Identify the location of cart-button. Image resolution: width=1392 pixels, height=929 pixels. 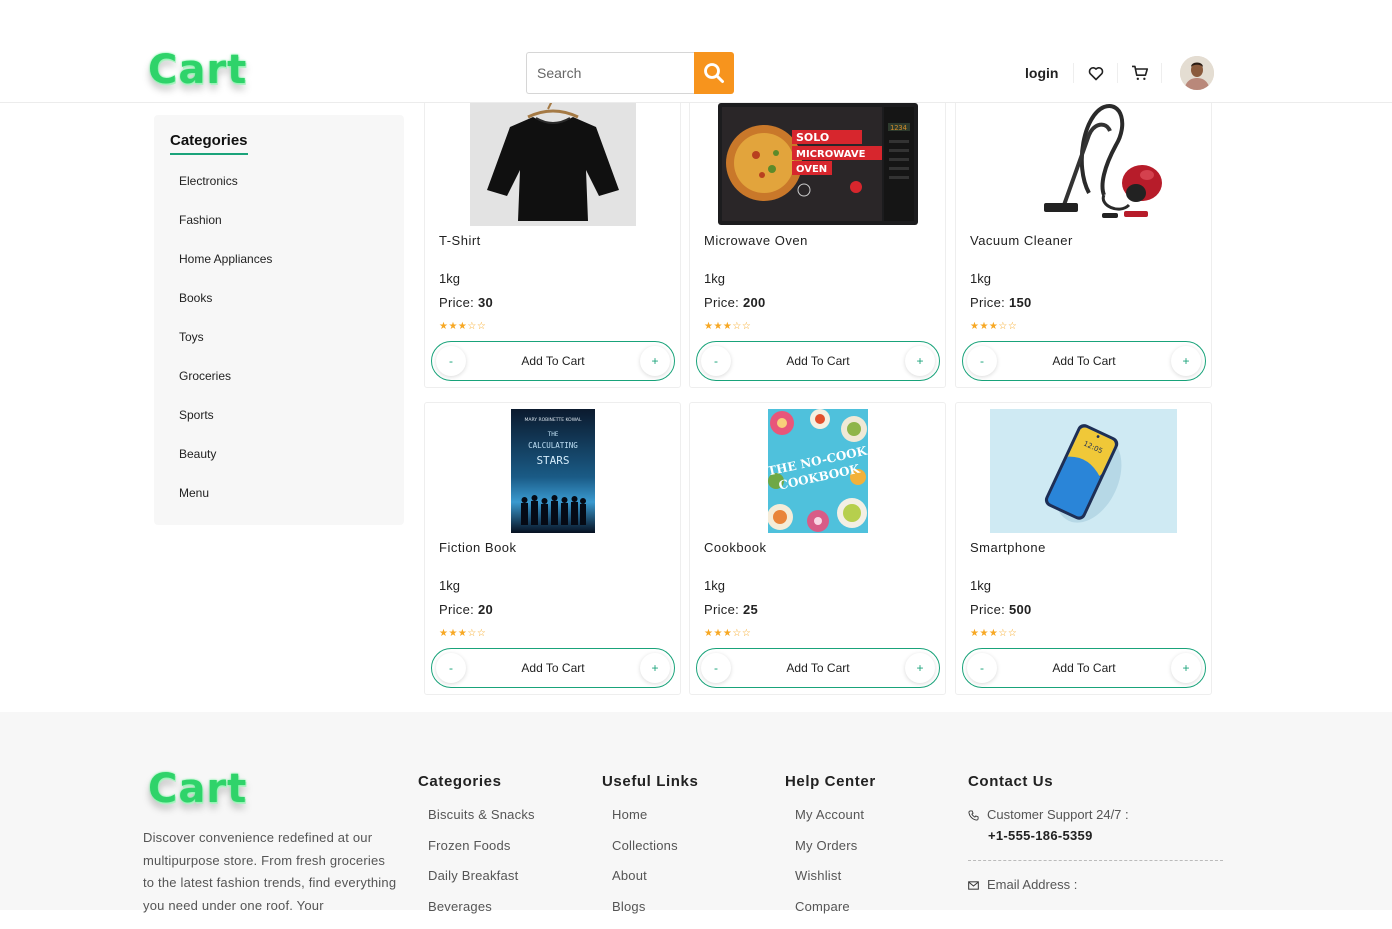
(1140, 73).